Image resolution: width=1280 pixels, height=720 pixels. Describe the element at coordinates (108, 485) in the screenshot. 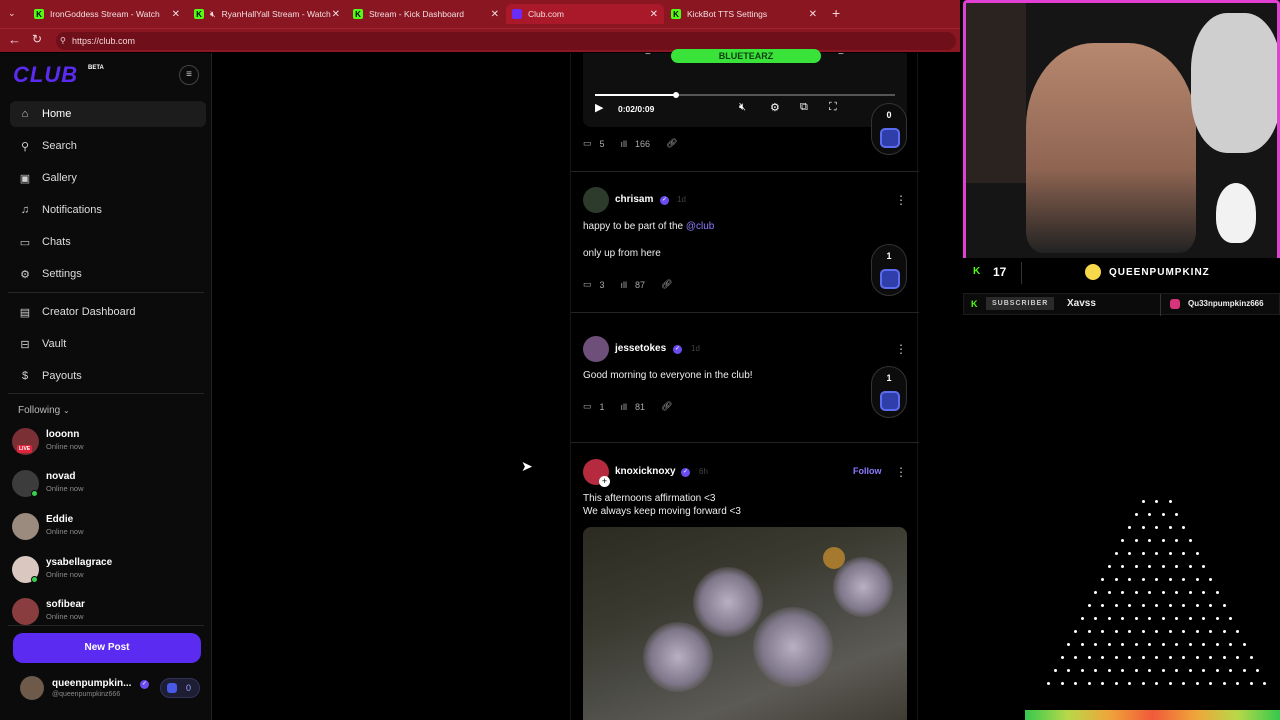

I see `following-item-novad: novad Online now` at that location.